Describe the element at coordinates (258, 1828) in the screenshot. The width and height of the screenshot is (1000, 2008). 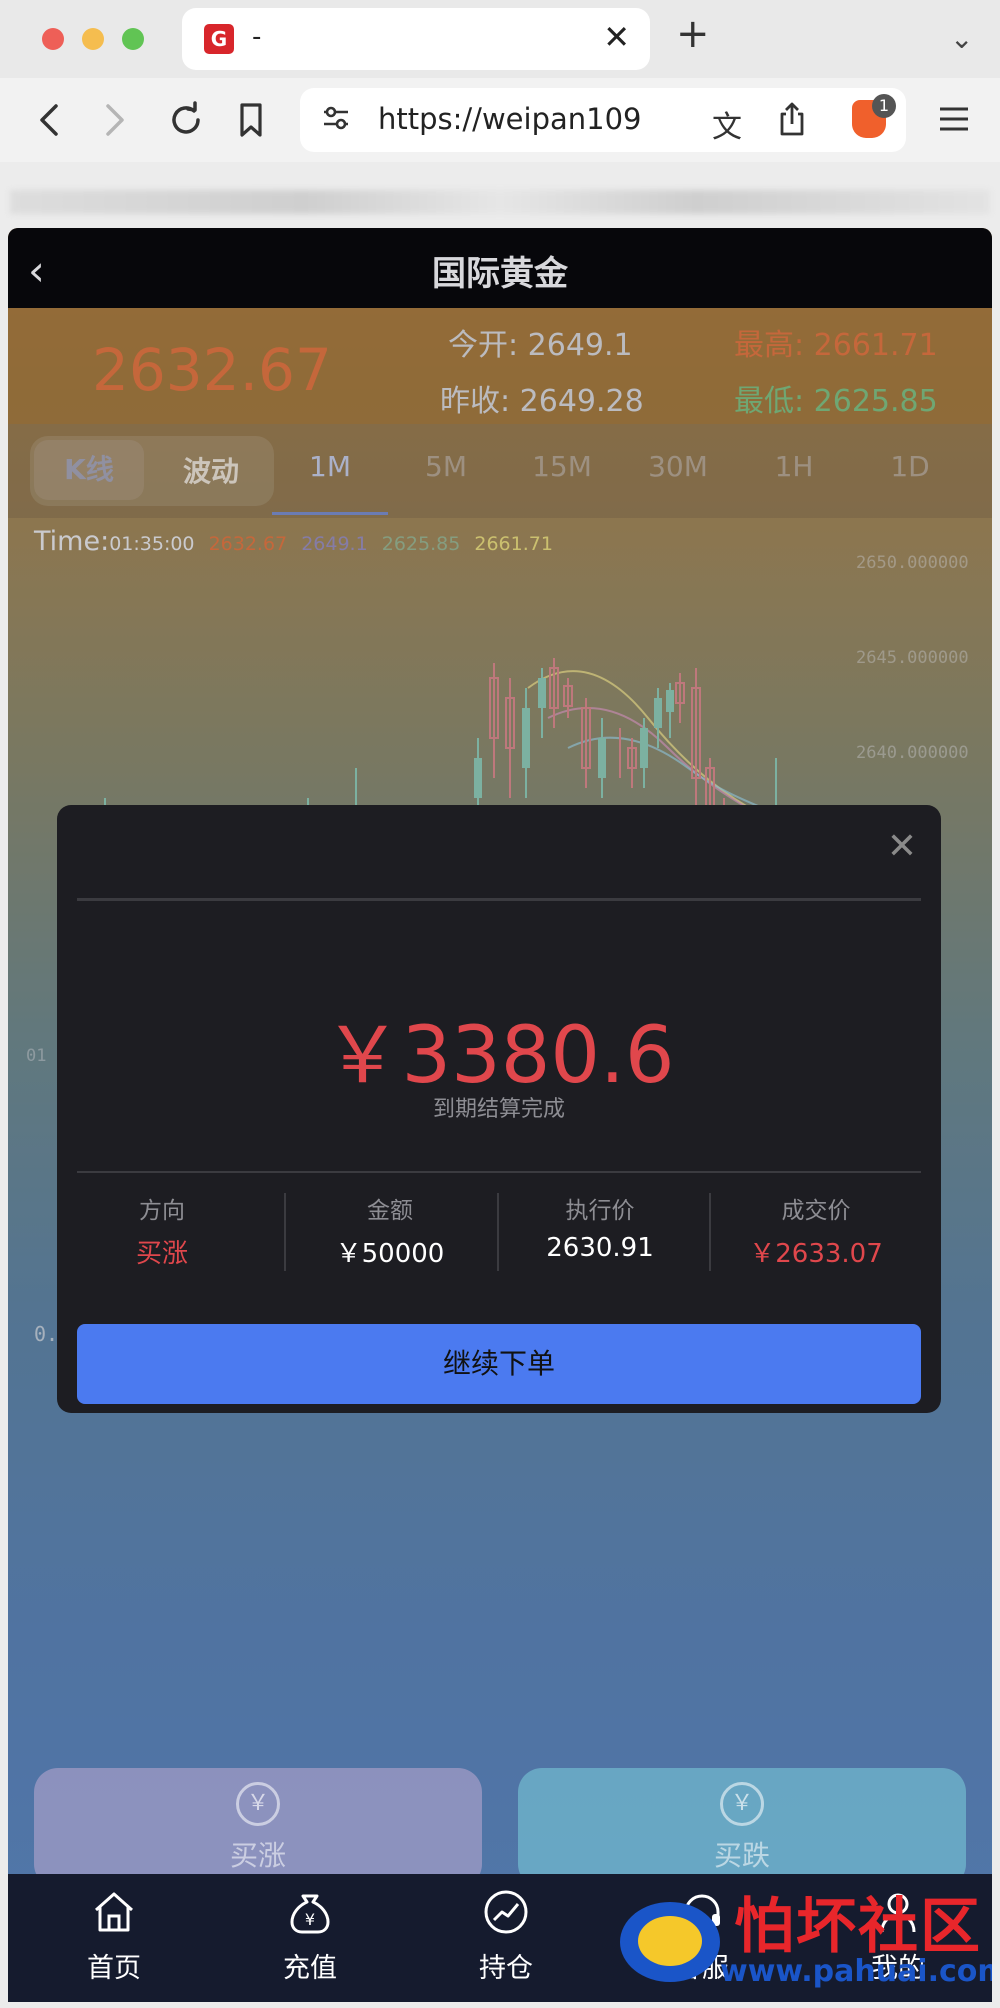
I see `buy-up-button: ￥ 买涨` at that location.